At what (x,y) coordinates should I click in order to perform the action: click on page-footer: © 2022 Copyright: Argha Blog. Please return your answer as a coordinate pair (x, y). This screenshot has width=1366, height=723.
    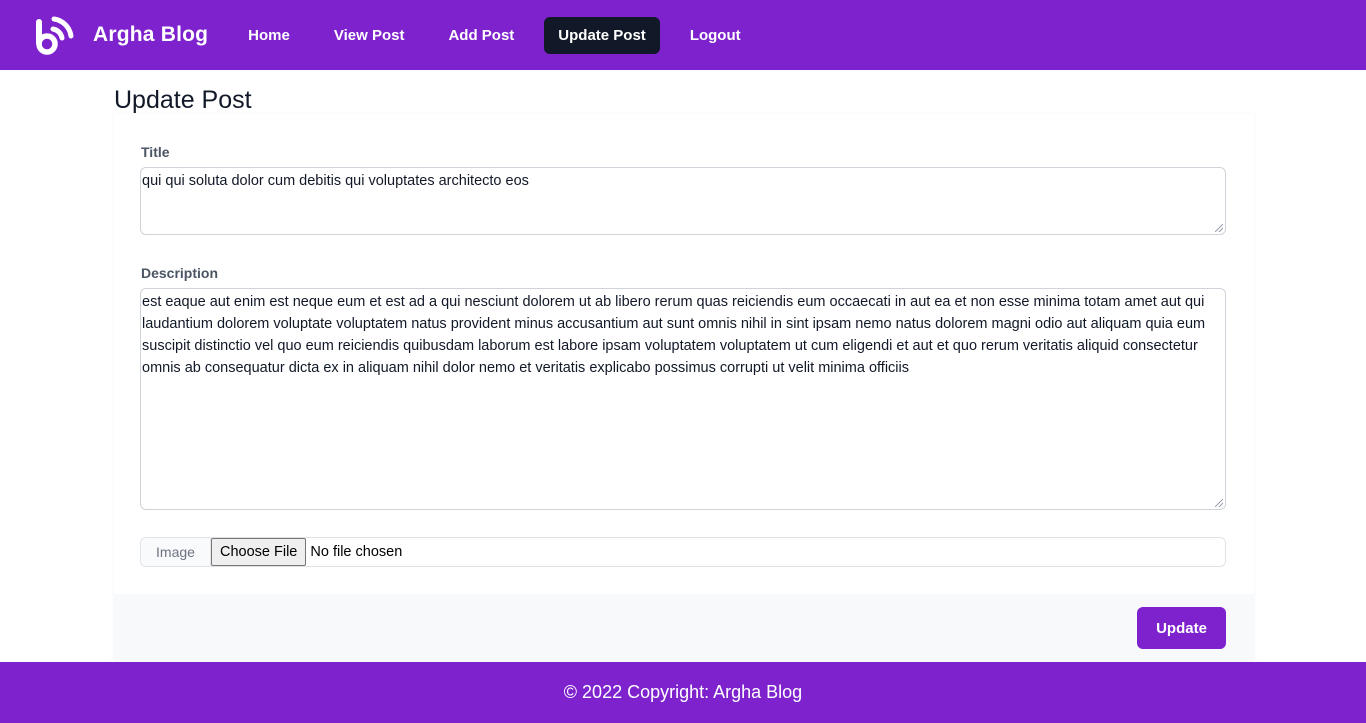
    Looking at the image, I should click on (683, 692).